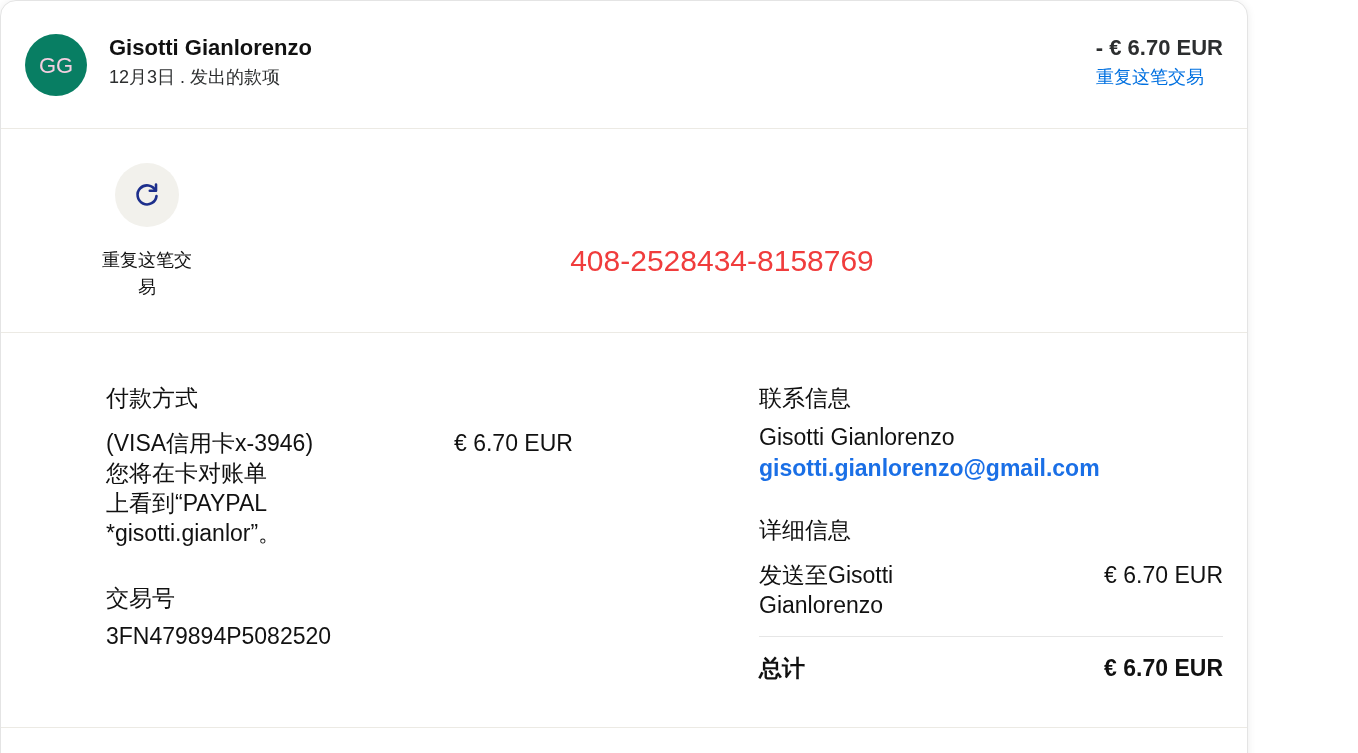  I want to click on card-label: (VISA信用卡x-3946), so click(210, 443).